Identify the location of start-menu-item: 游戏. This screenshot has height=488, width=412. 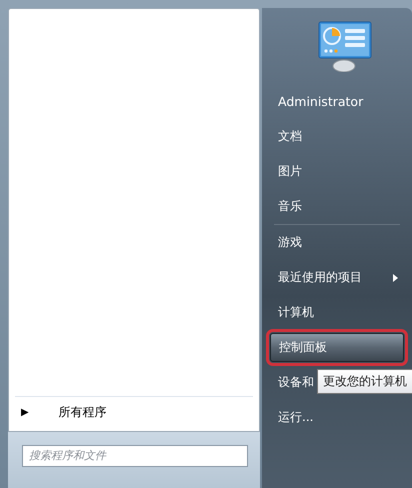
(290, 242).